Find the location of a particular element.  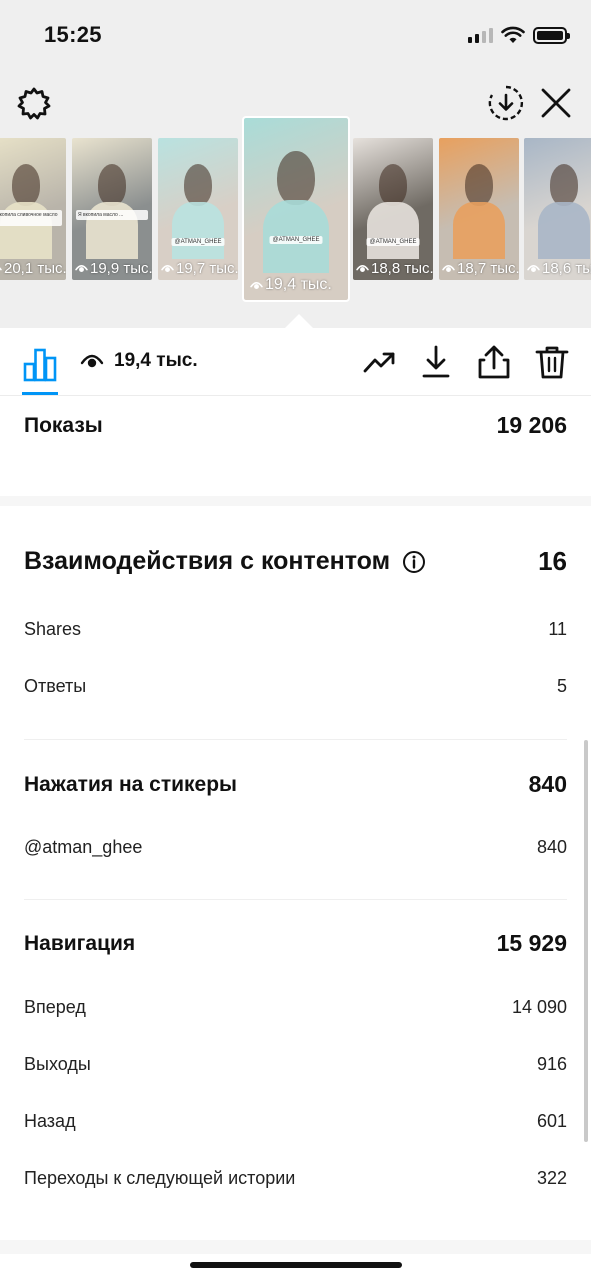

shares-label: Shares is located at coordinates (53, 629).